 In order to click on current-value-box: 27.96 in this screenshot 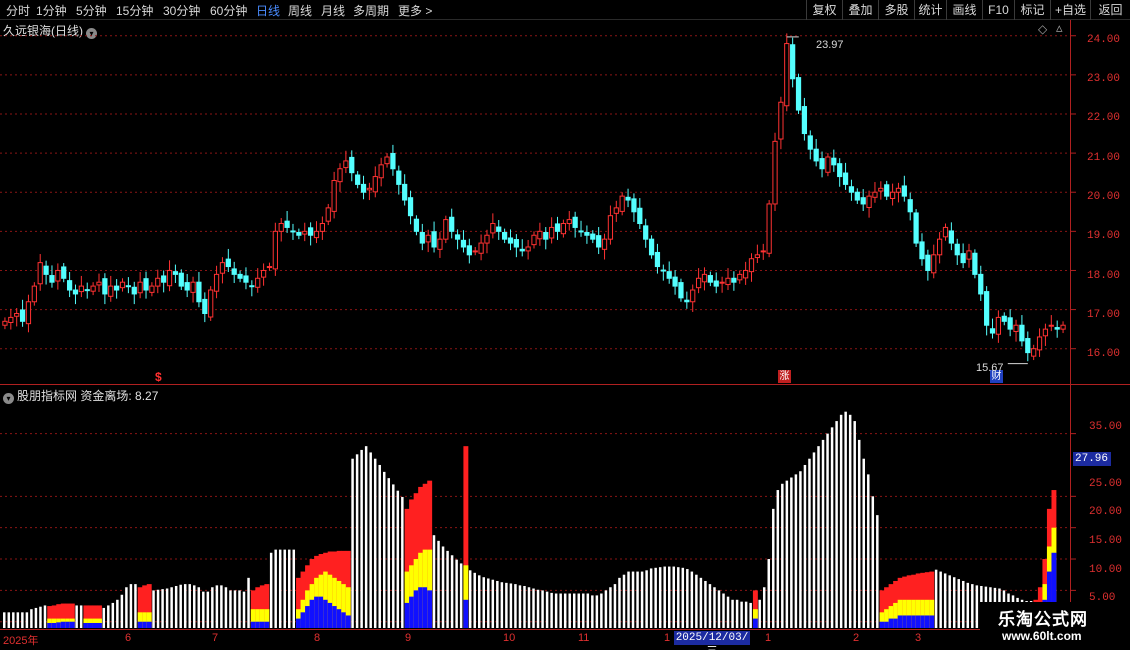, I will do `click(1092, 459)`.